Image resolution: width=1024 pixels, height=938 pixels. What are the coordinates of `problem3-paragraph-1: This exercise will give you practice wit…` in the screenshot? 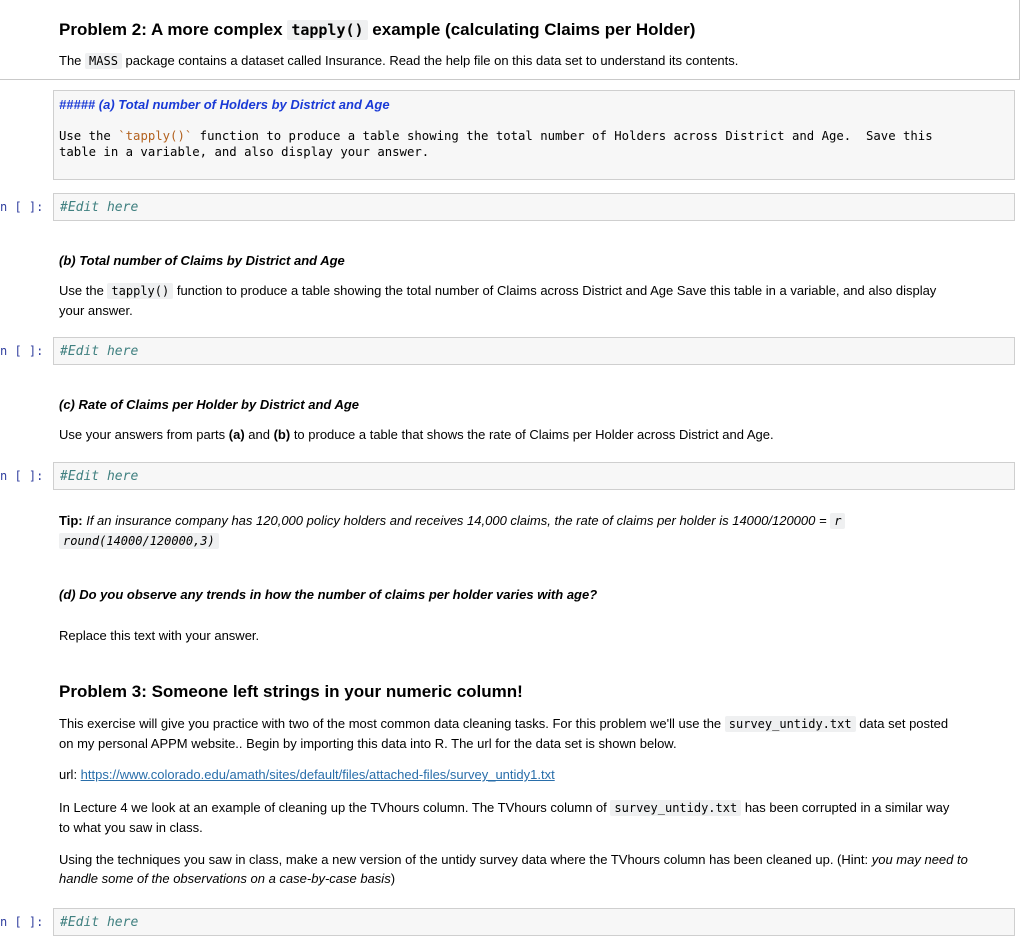 It's located at (504, 733).